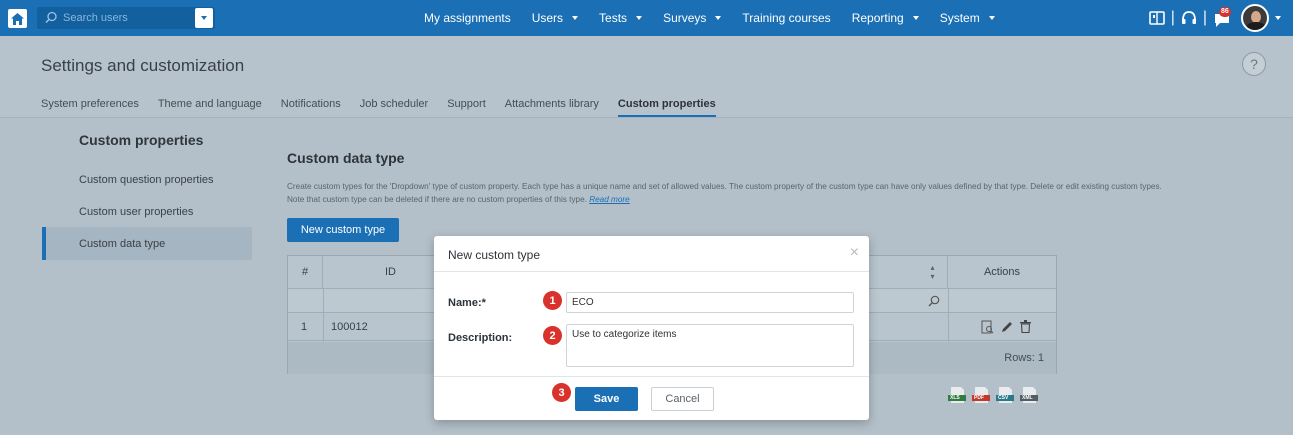 This screenshot has height=435, width=1293. What do you see at coordinates (552, 107) in the screenshot?
I see `tab-attachments-library: Attachments library` at bounding box center [552, 107].